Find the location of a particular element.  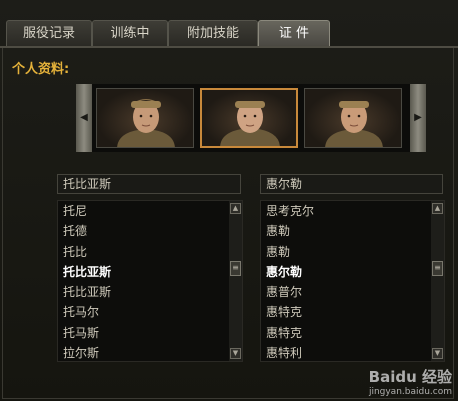

tab-documents: 证 件 is located at coordinates (294, 33).